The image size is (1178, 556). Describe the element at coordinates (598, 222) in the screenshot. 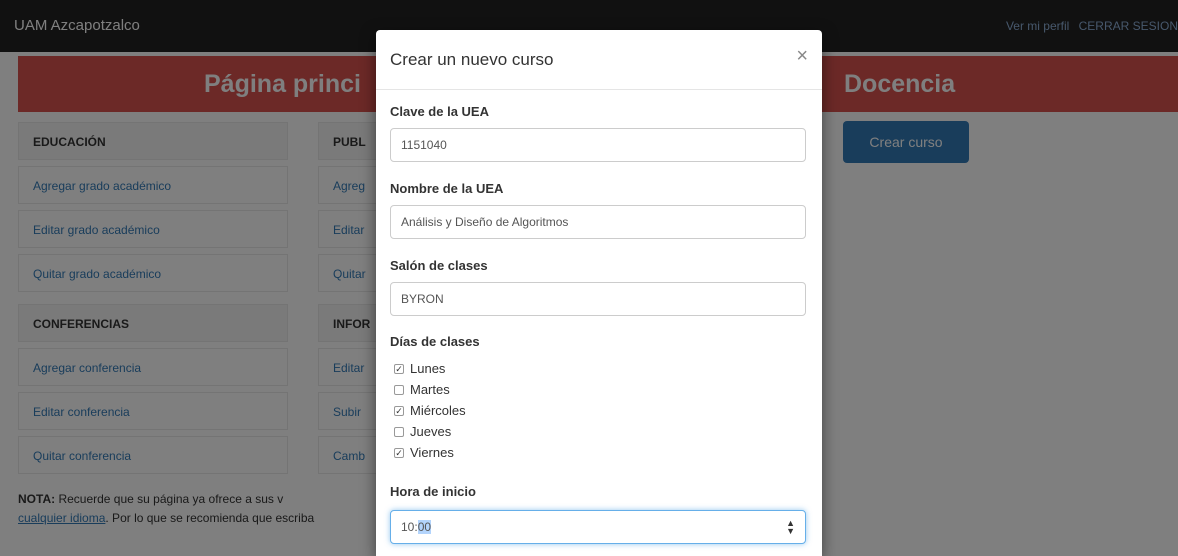

I see `nombre-input: Análisis y Diseño de Algoritmos` at that location.